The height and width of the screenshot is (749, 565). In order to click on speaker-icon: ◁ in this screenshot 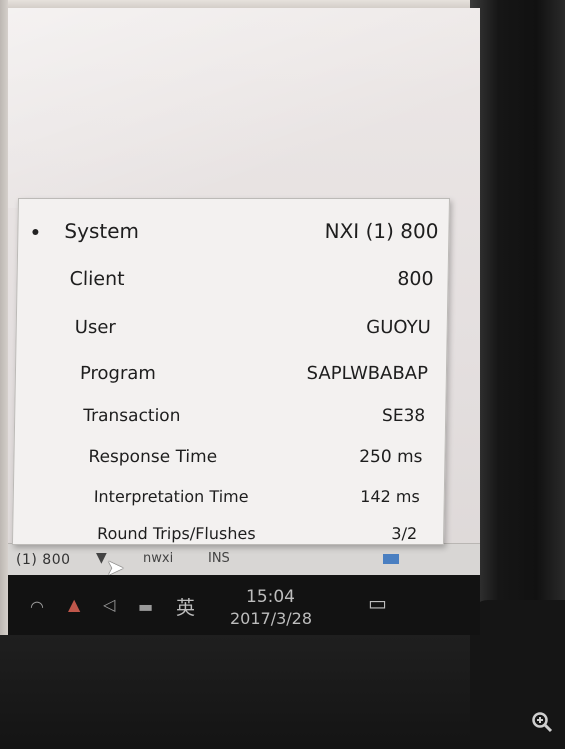, I will do `click(109, 604)`.